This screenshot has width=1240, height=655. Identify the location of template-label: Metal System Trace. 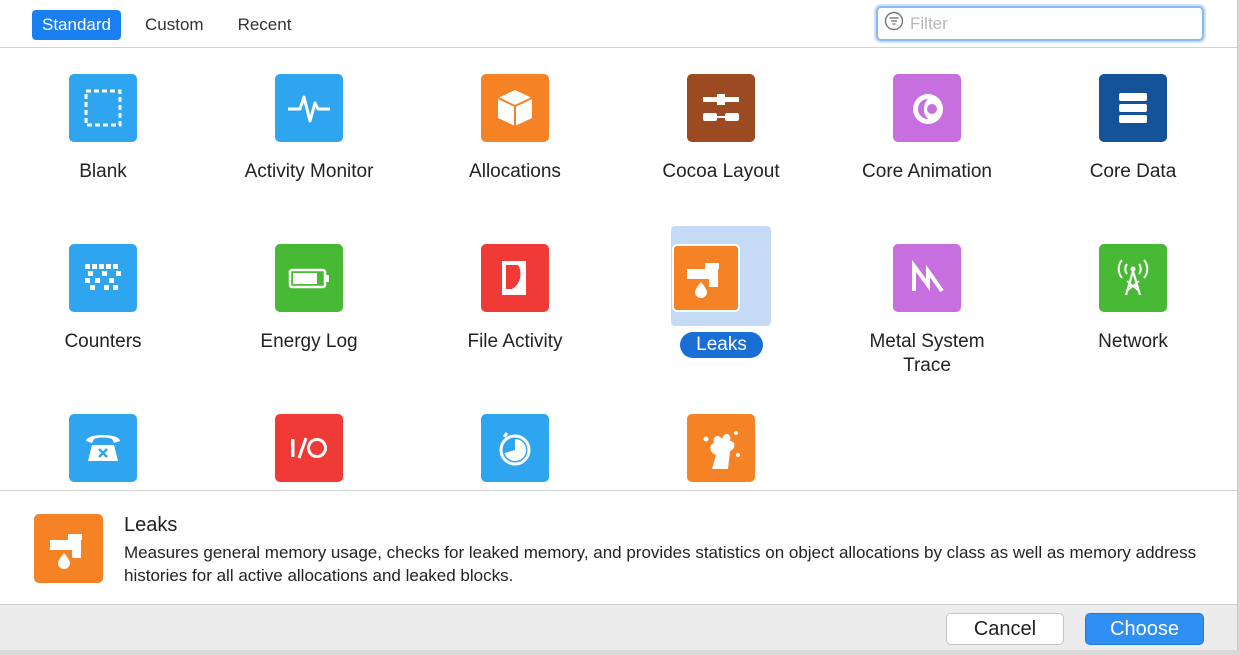
(927, 353).